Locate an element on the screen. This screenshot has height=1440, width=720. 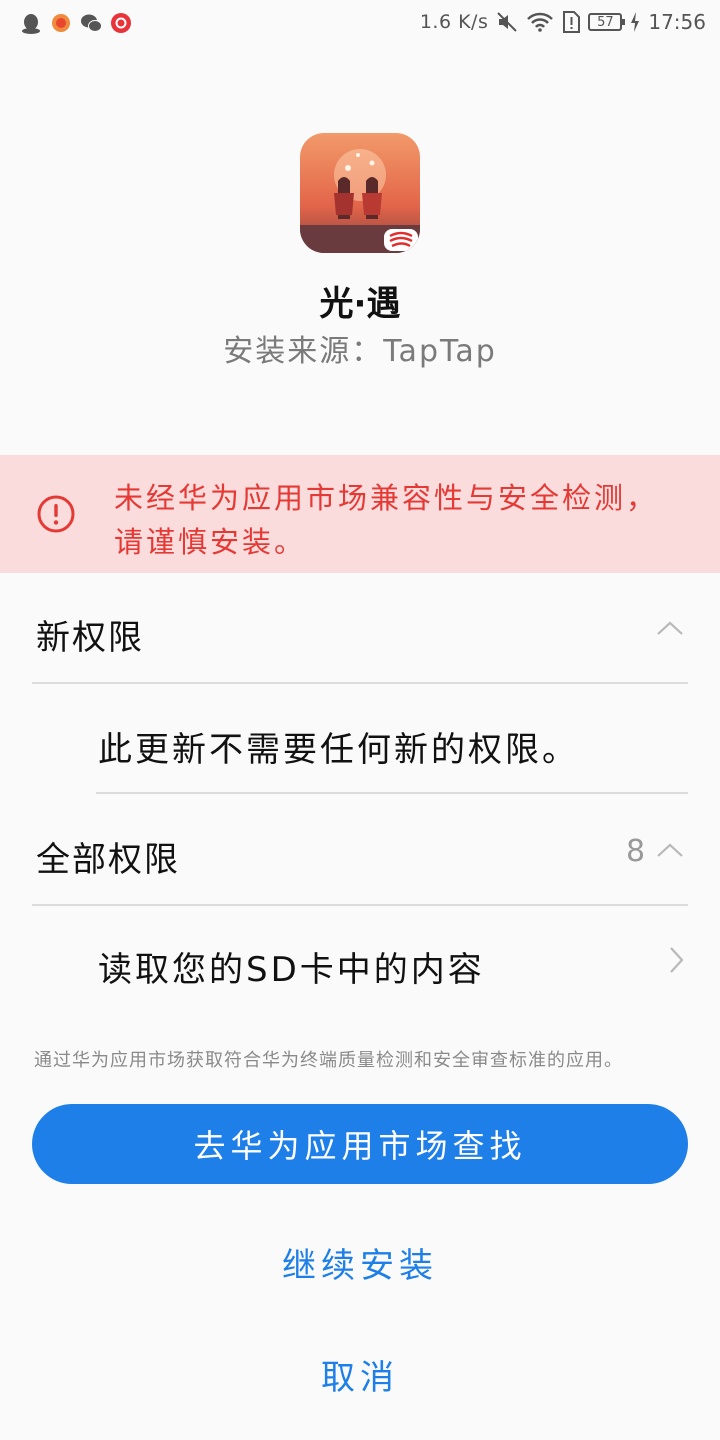
sim-alert-icon is located at coordinates (572, 22).